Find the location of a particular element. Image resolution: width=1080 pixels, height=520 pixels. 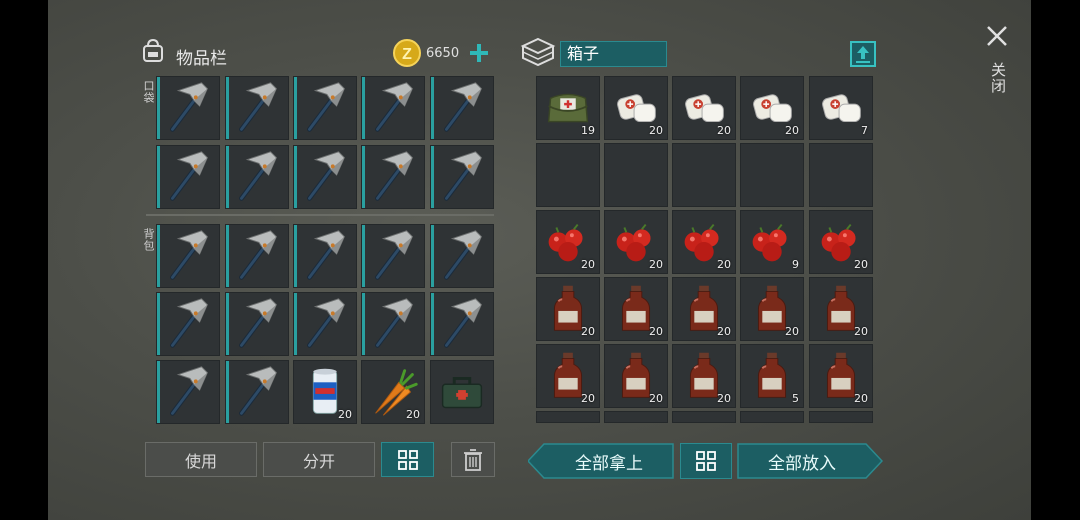

item-slot: 9 is located at coordinates (772, 242).